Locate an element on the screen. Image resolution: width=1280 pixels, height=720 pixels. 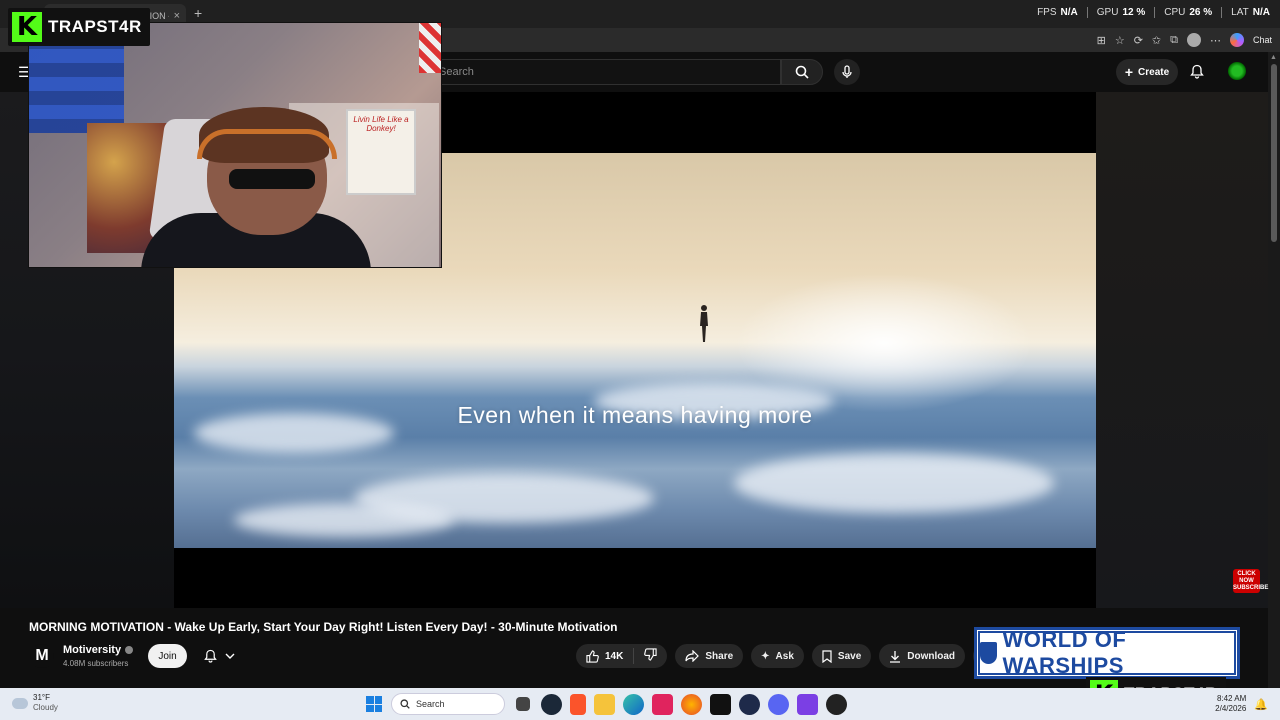
like-button: 14K is located at coordinates (605, 656).